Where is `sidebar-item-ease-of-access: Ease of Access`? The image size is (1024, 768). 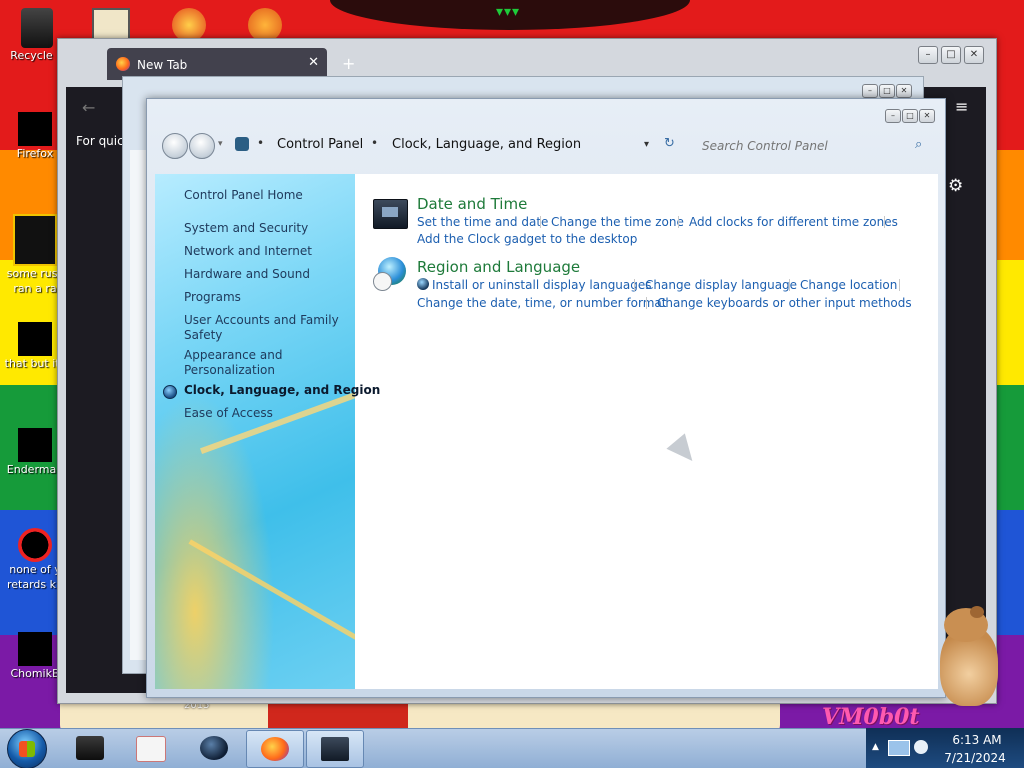
sidebar-item-ease-of-access: Ease of Access is located at coordinates (228, 413).